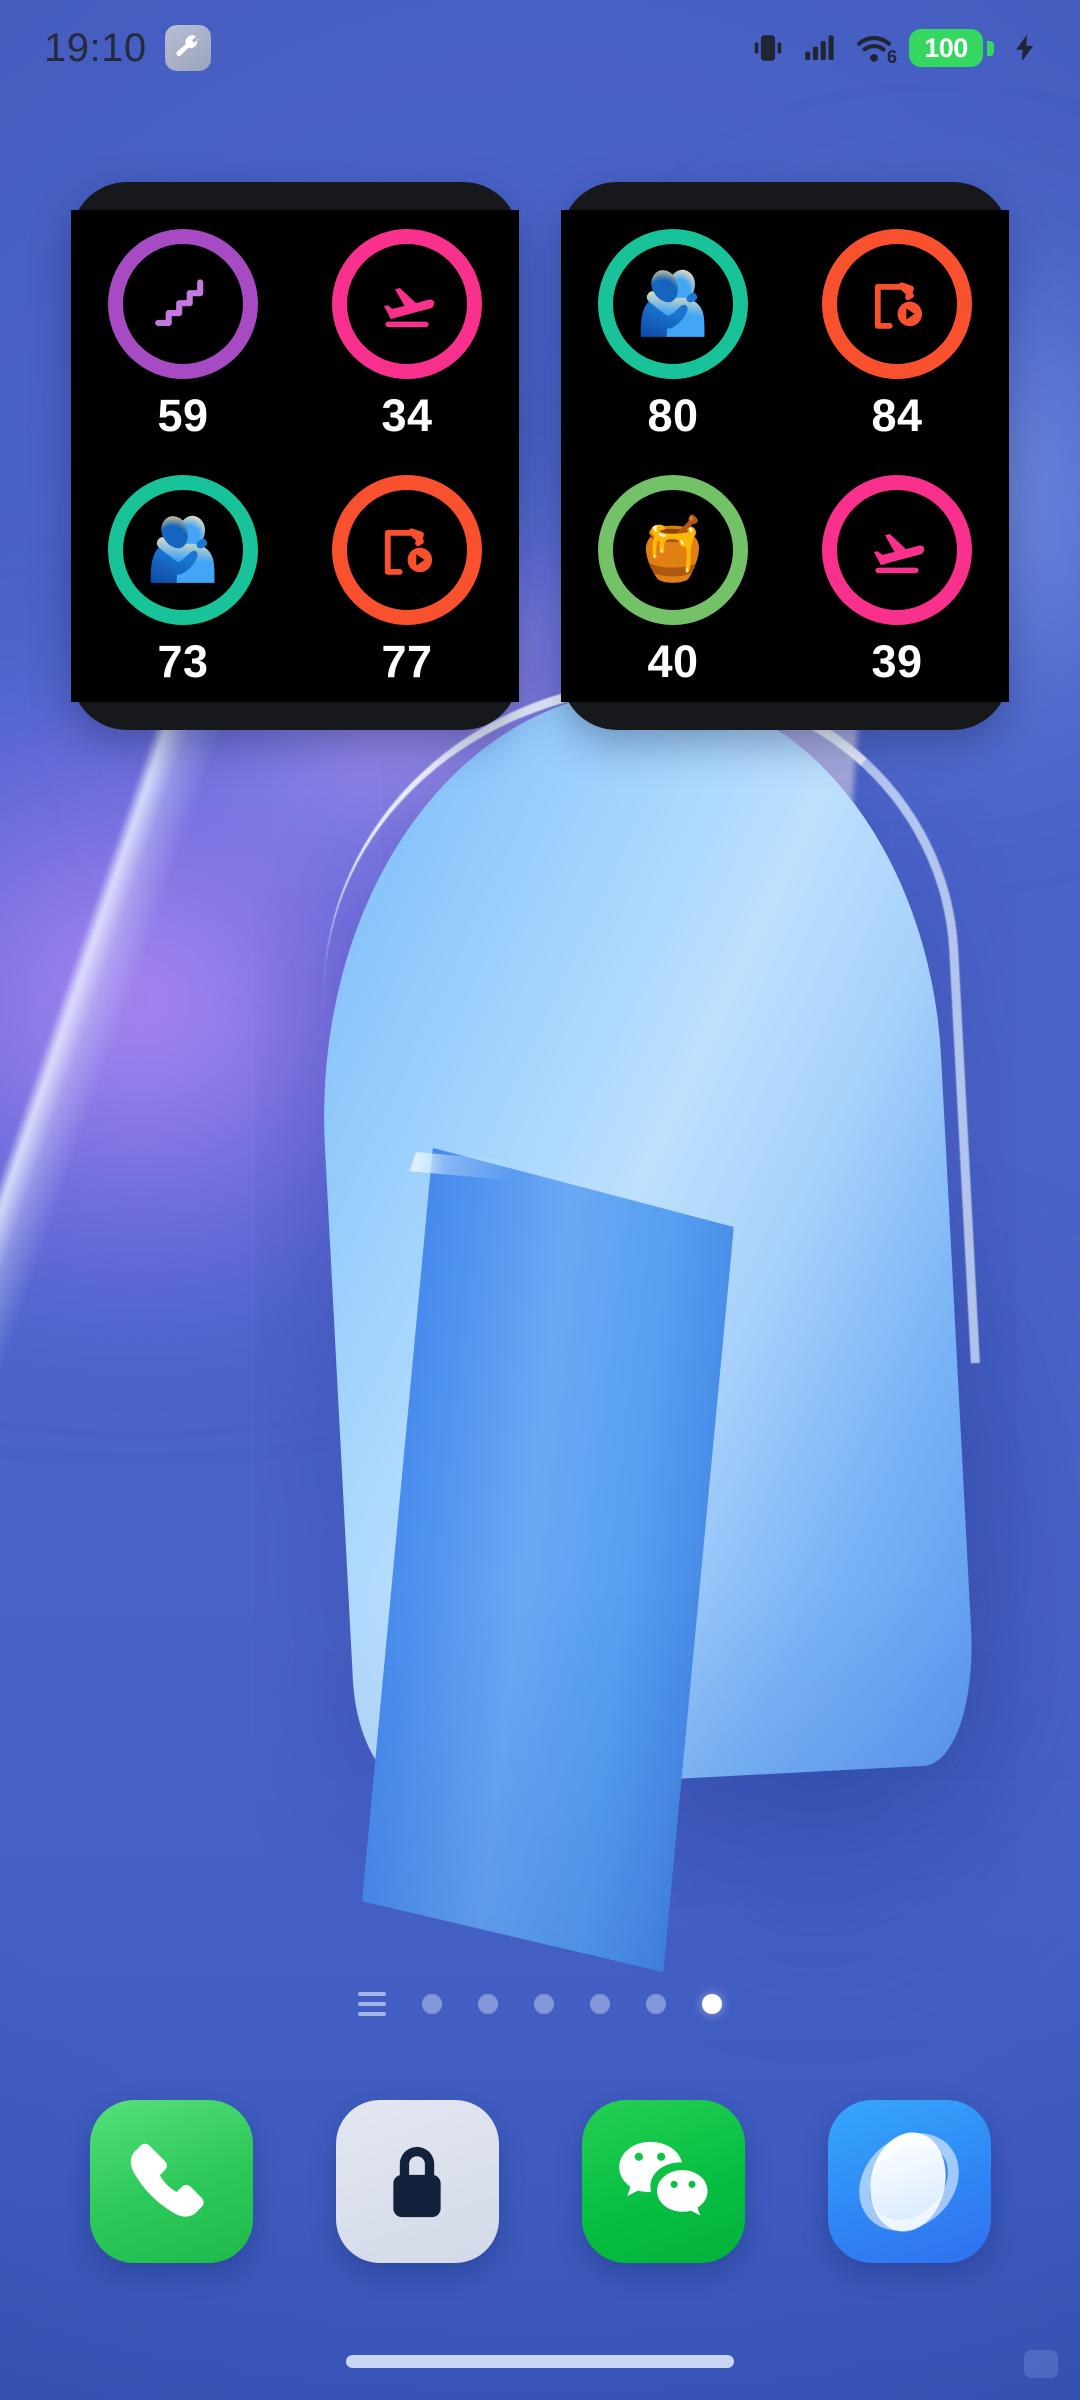 This screenshot has height=2400, width=1080. I want to click on wrench-icon, so click(187, 48).